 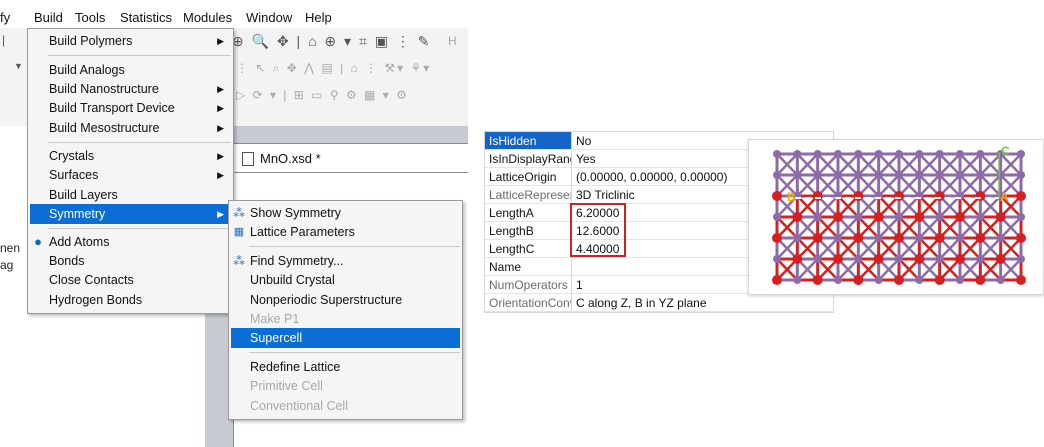 I want to click on menu-item-label: Supercell, so click(x=276, y=338).